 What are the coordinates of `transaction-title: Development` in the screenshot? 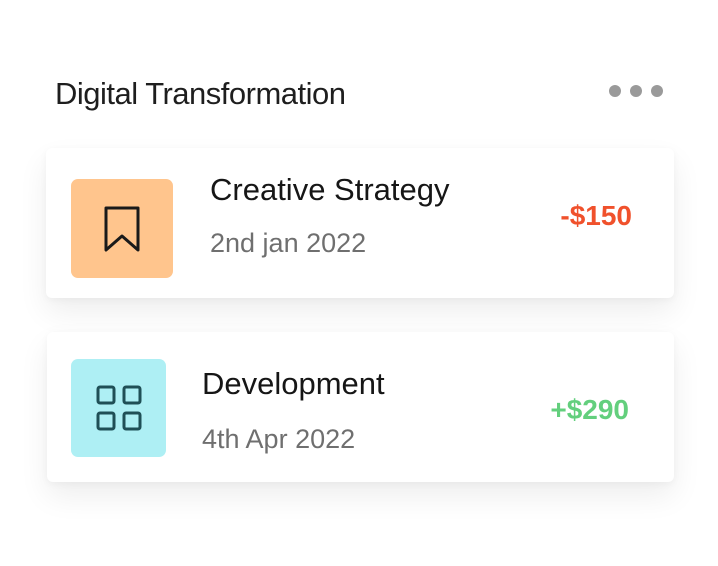 It's located at (293, 383).